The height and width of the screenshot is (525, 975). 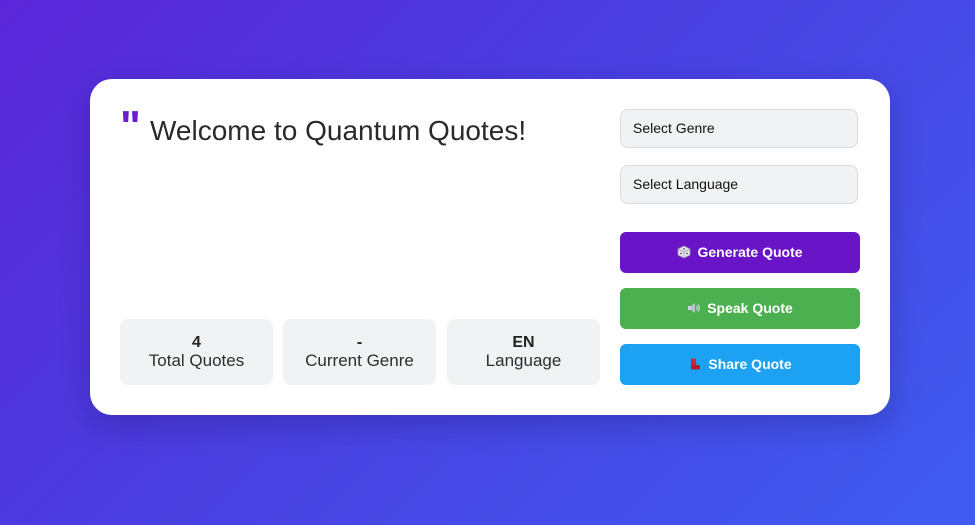 What do you see at coordinates (695, 364) in the screenshot?
I see `share-icon` at bounding box center [695, 364].